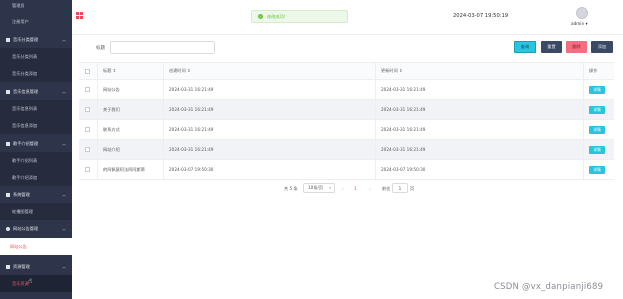 This screenshot has height=299, width=623. Describe the element at coordinates (343, 188) in the screenshot. I see `prev-page-button: ‹` at that location.